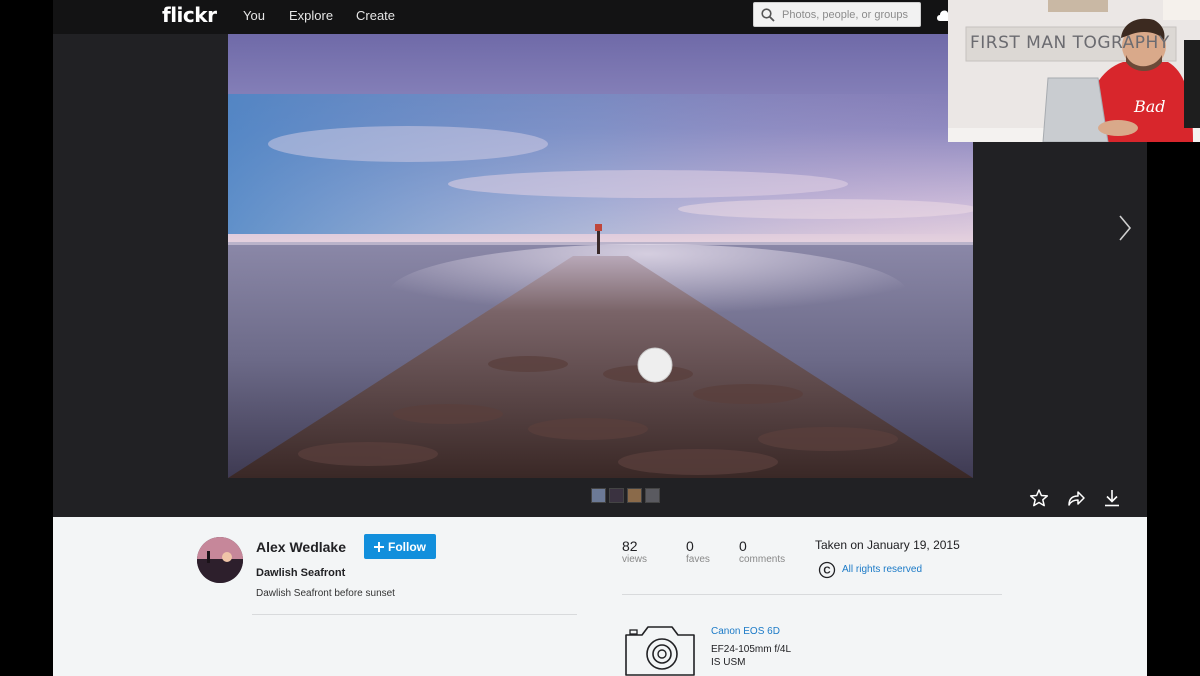 Image resolution: width=1200 pixels, height=676 pixels. I want to click on copyright-icon: C, so click(827, 570).